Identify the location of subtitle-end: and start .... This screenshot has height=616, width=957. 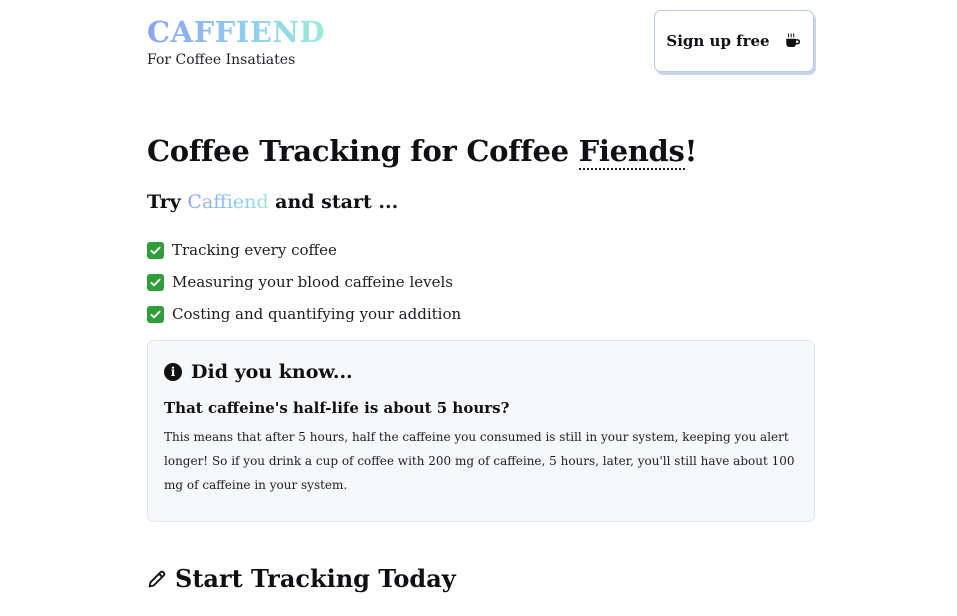
(333, 202).